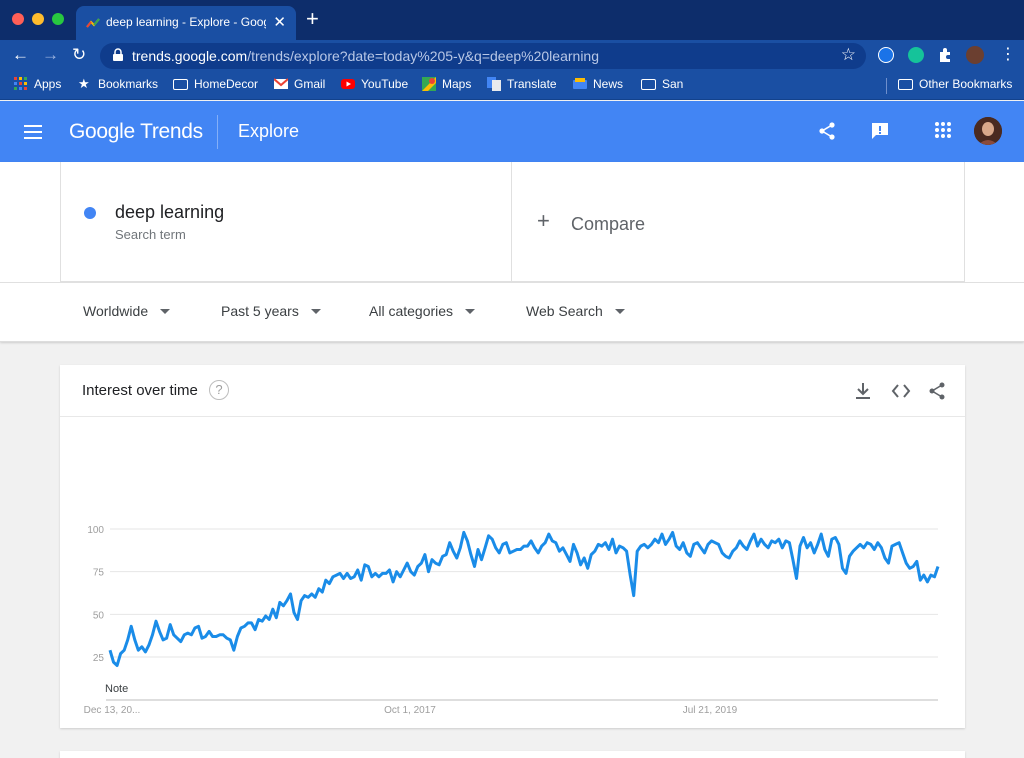 This screenshot has width=1024, height=758. Describe the element at coordinates (118, 54) in the screenshot. I see `lock-icon` at that location.